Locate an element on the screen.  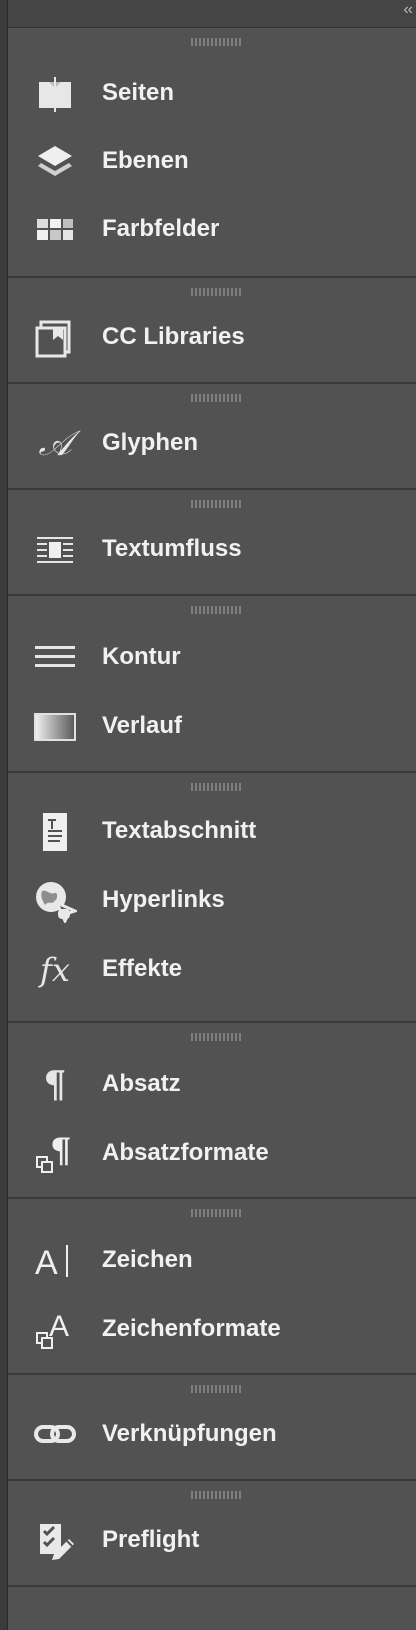
panel-item-label: Absatzformate is located at coordinates (185, 1152).